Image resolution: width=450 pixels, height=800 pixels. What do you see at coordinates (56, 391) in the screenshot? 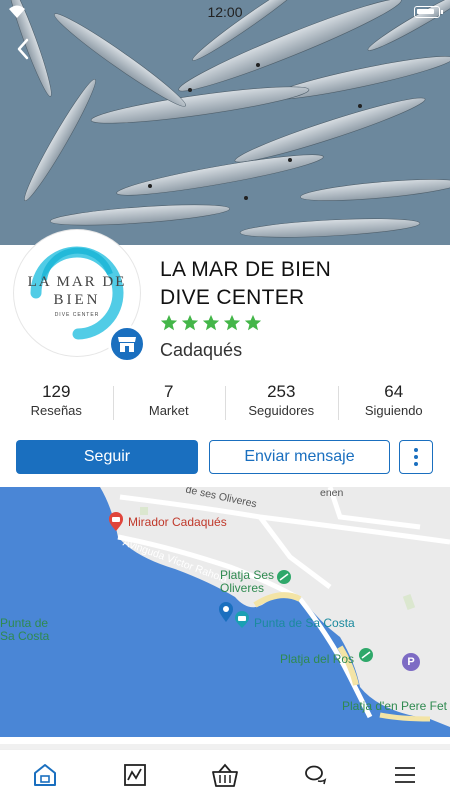
I see `stat-value: 129` at bounding box center [56, 391].